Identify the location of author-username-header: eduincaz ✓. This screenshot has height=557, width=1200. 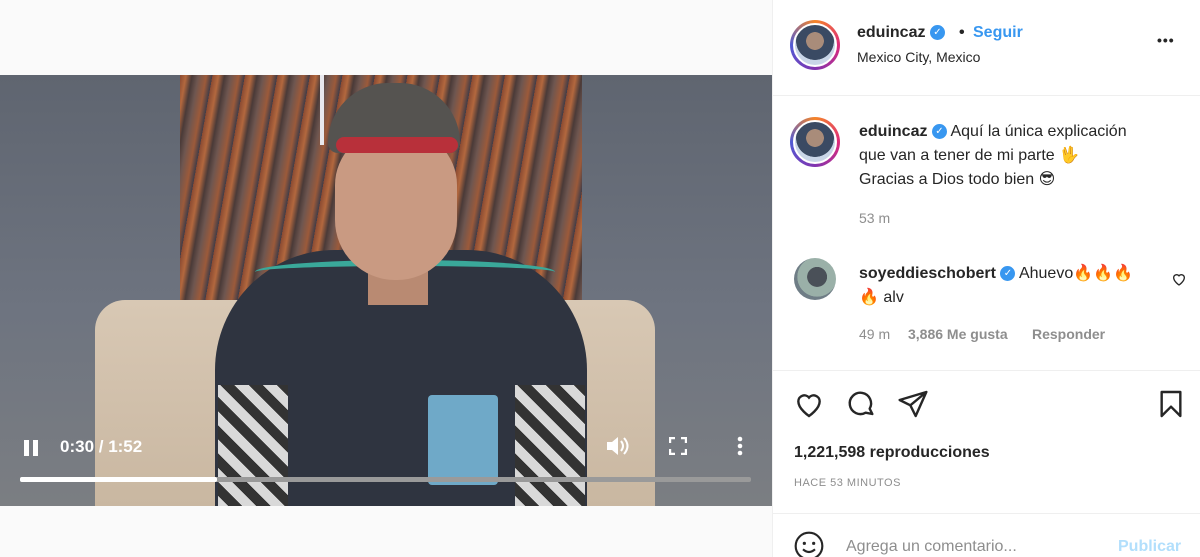
(901, 33).